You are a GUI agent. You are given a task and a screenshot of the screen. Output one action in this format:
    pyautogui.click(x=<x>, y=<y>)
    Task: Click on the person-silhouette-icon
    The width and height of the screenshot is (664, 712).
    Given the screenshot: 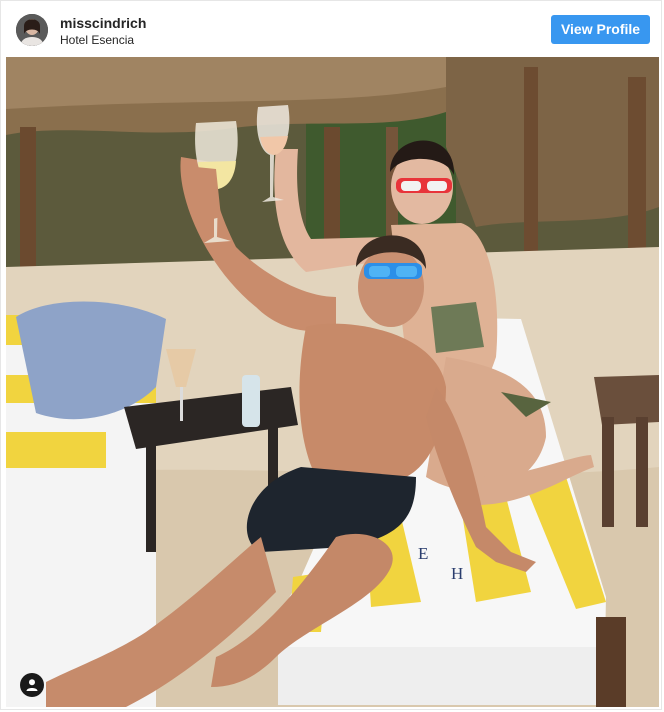 What is the action you would take?
    pyautogui.click(x=32, y=685)
    